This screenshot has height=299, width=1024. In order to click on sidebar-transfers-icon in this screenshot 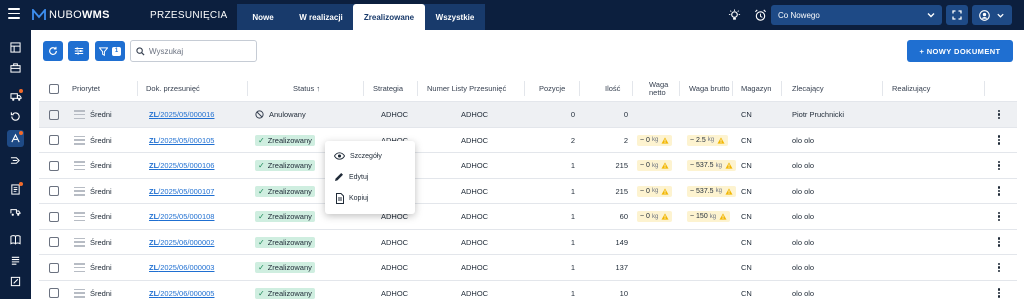, I will do `click(15, 138)`.